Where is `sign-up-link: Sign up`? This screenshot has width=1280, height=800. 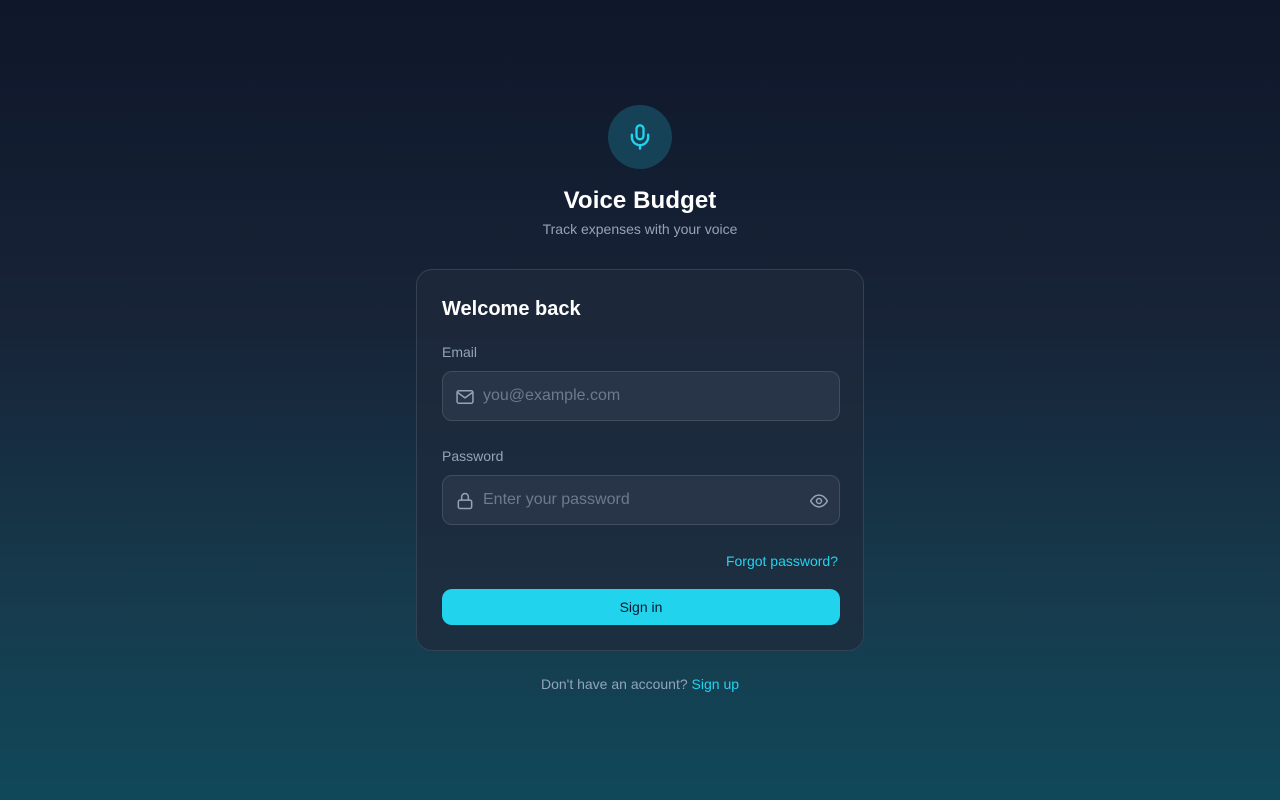 sign-up-link: Sign up is located at coordinates (715, 684).